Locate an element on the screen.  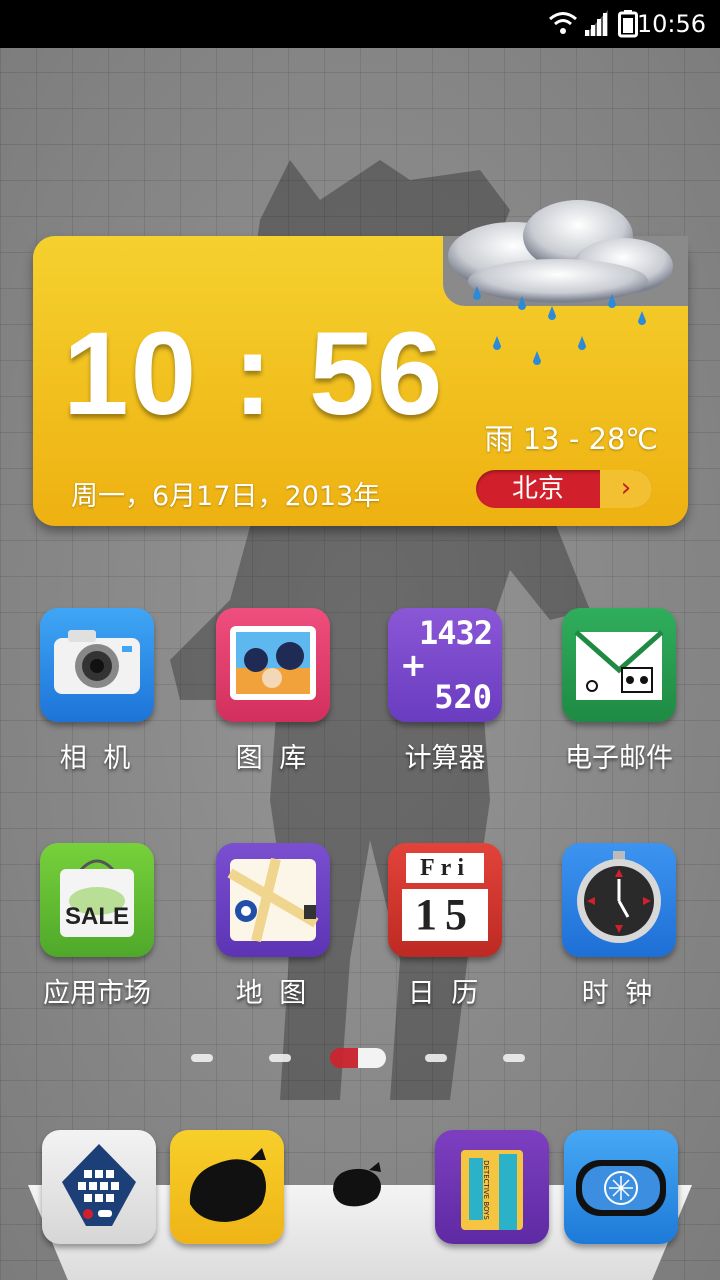
status-time: 10:56 is located at coordinates (671, 24).